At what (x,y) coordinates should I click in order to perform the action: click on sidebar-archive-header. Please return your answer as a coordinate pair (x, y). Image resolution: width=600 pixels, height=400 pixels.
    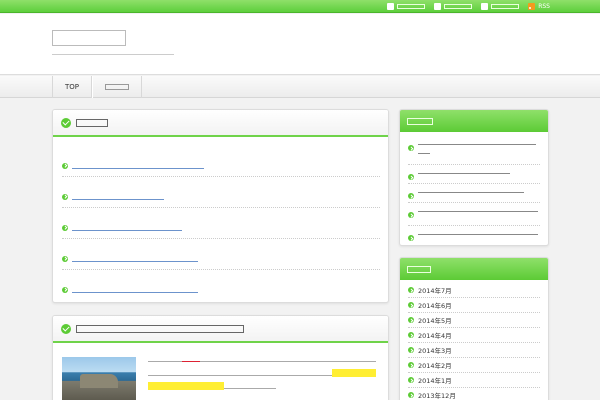
    Looking at the image, I should click on (474, 269).